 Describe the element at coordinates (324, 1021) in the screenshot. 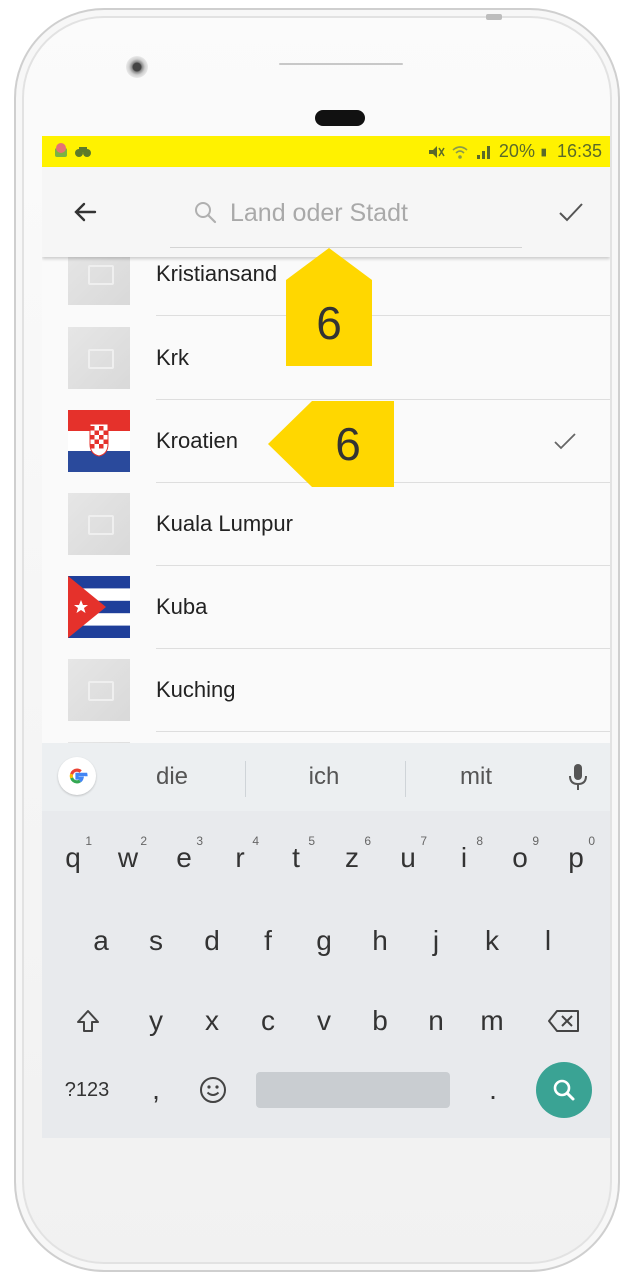

I see `key-v: v` at that location.